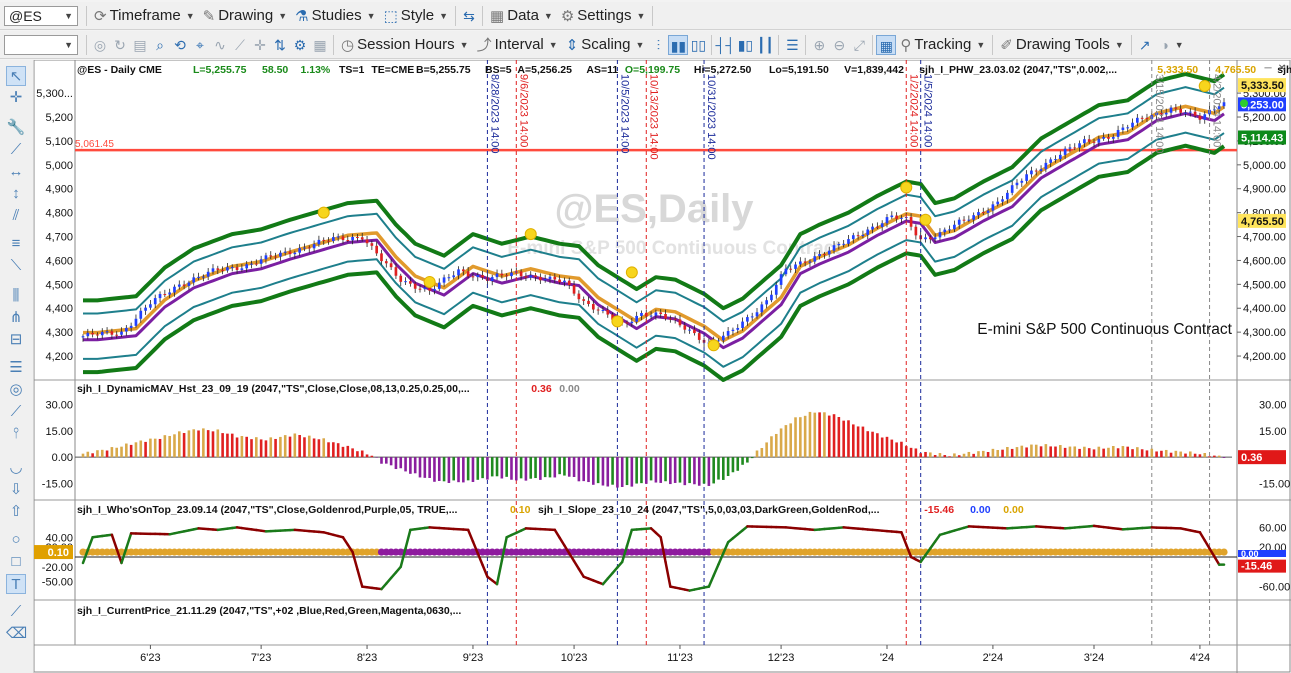 The height and width of the screenshot is (673, 1291). What do you see at coordinates (1282, 69) in the screenshot?
I see `close-icon: ✕` at bounding box center [1282, 69].